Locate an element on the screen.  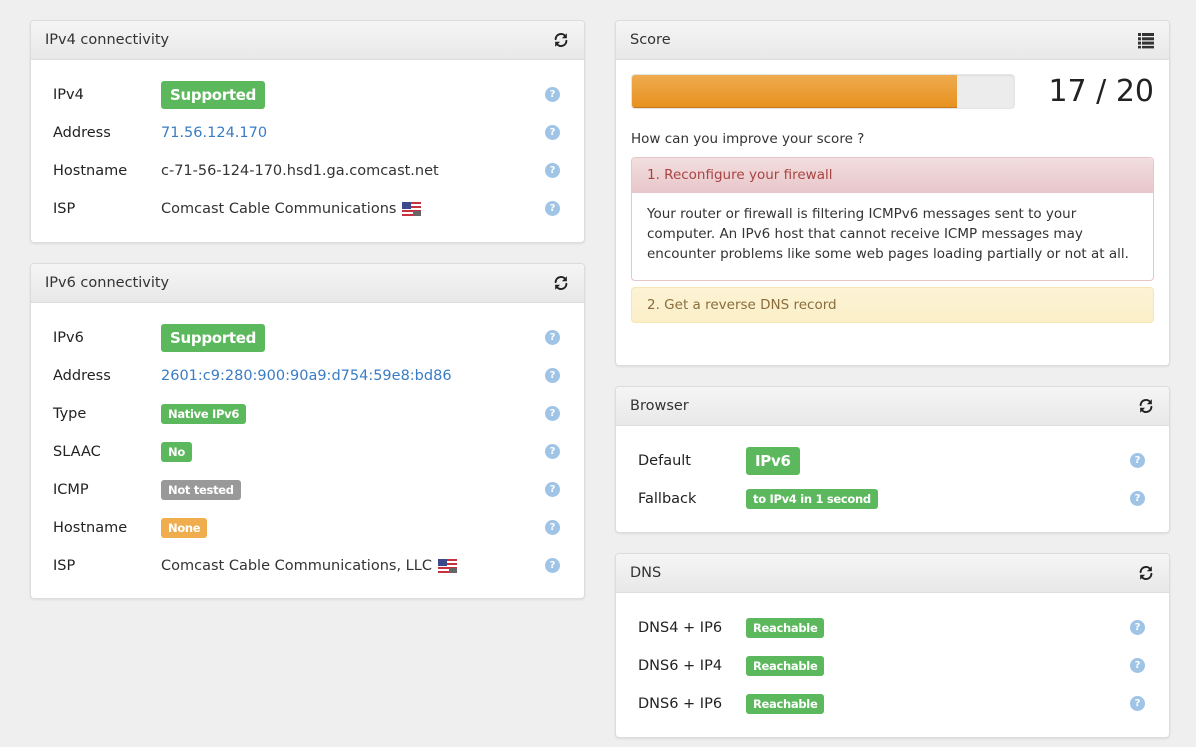
ipv6-row-slaac: SLAAC No ? is located at coordinates (307, 452).